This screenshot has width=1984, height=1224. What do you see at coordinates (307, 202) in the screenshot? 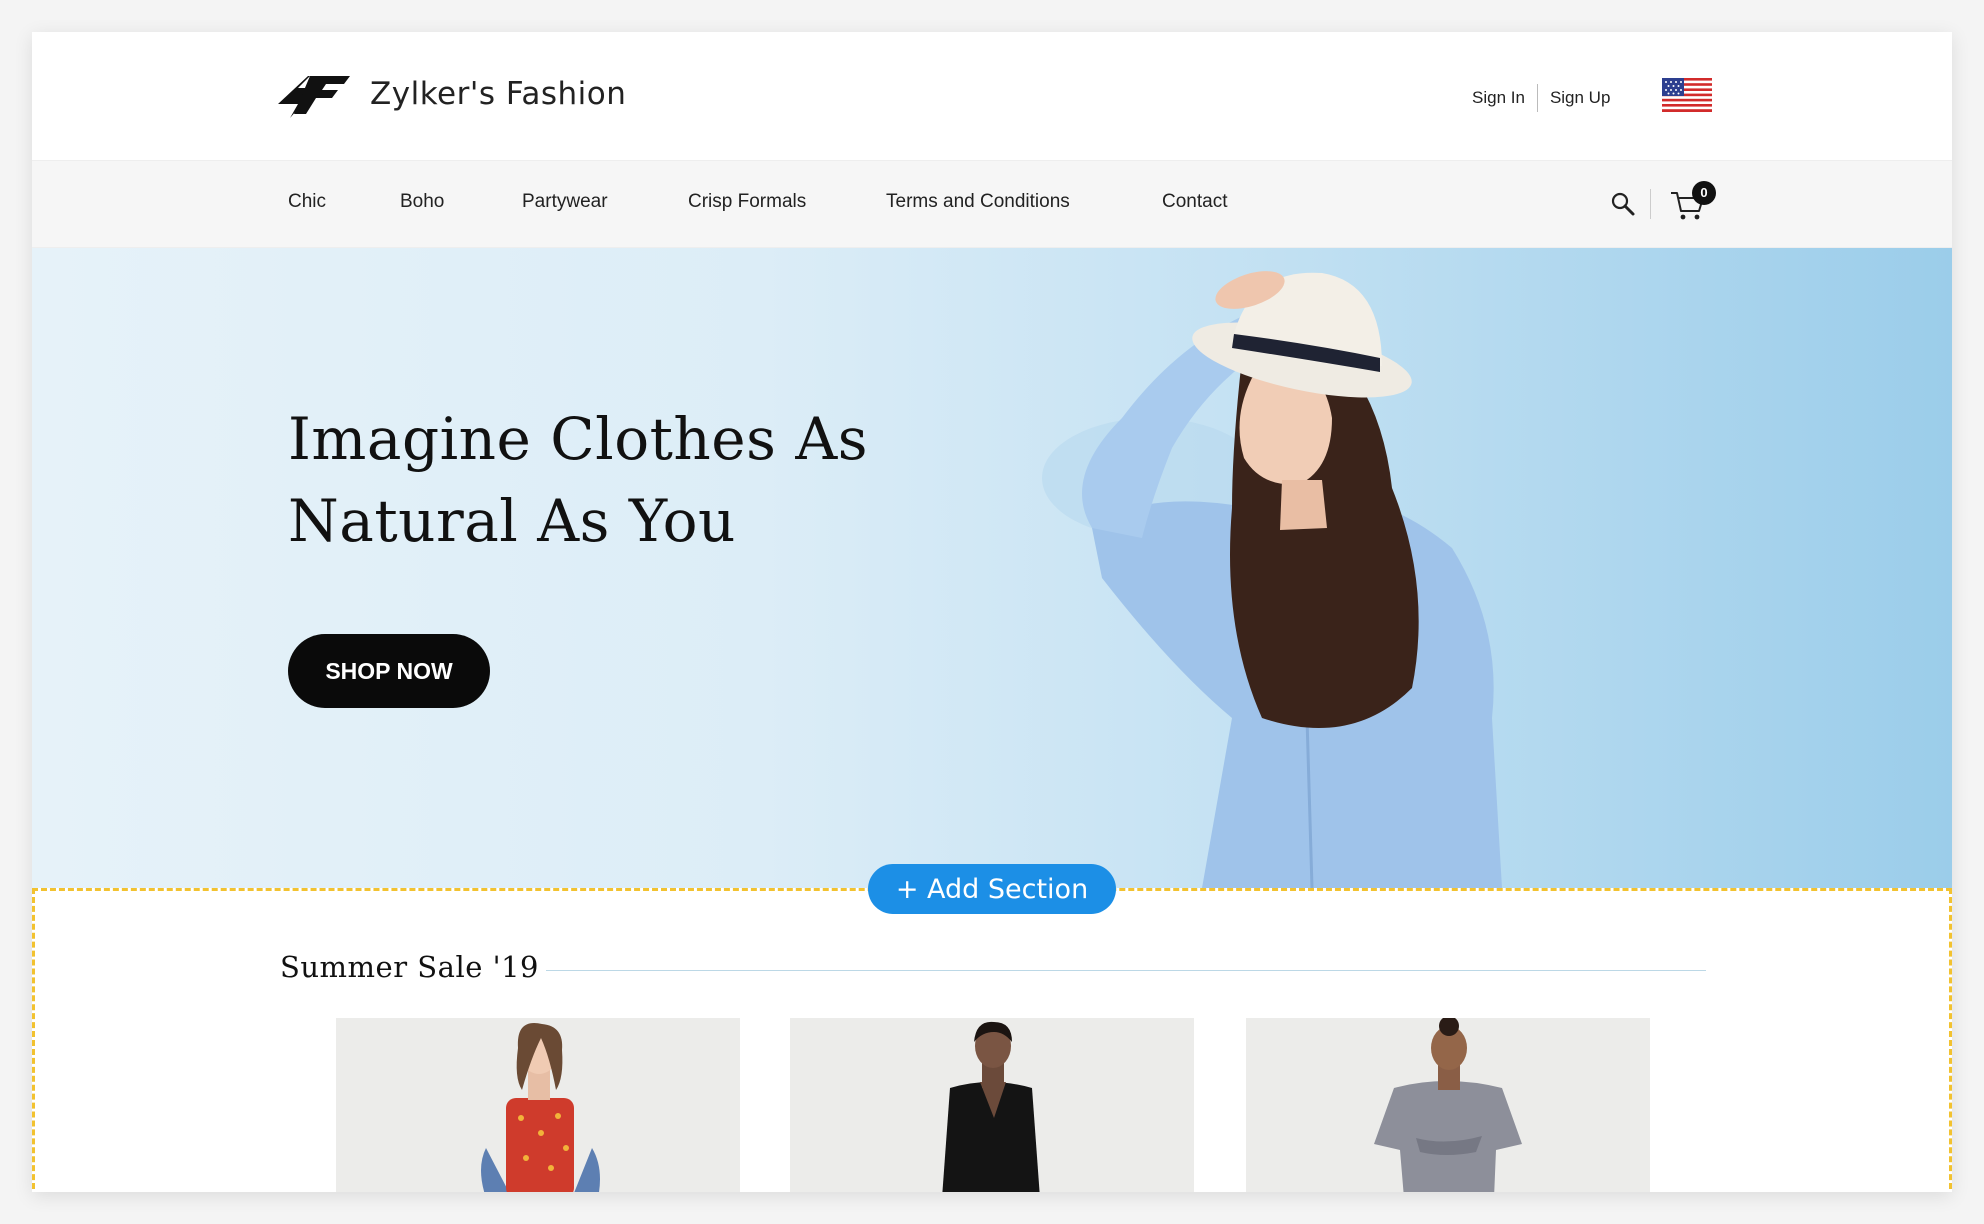
I see `nav-item-chic: Chic` at bounding box center [307, 202].